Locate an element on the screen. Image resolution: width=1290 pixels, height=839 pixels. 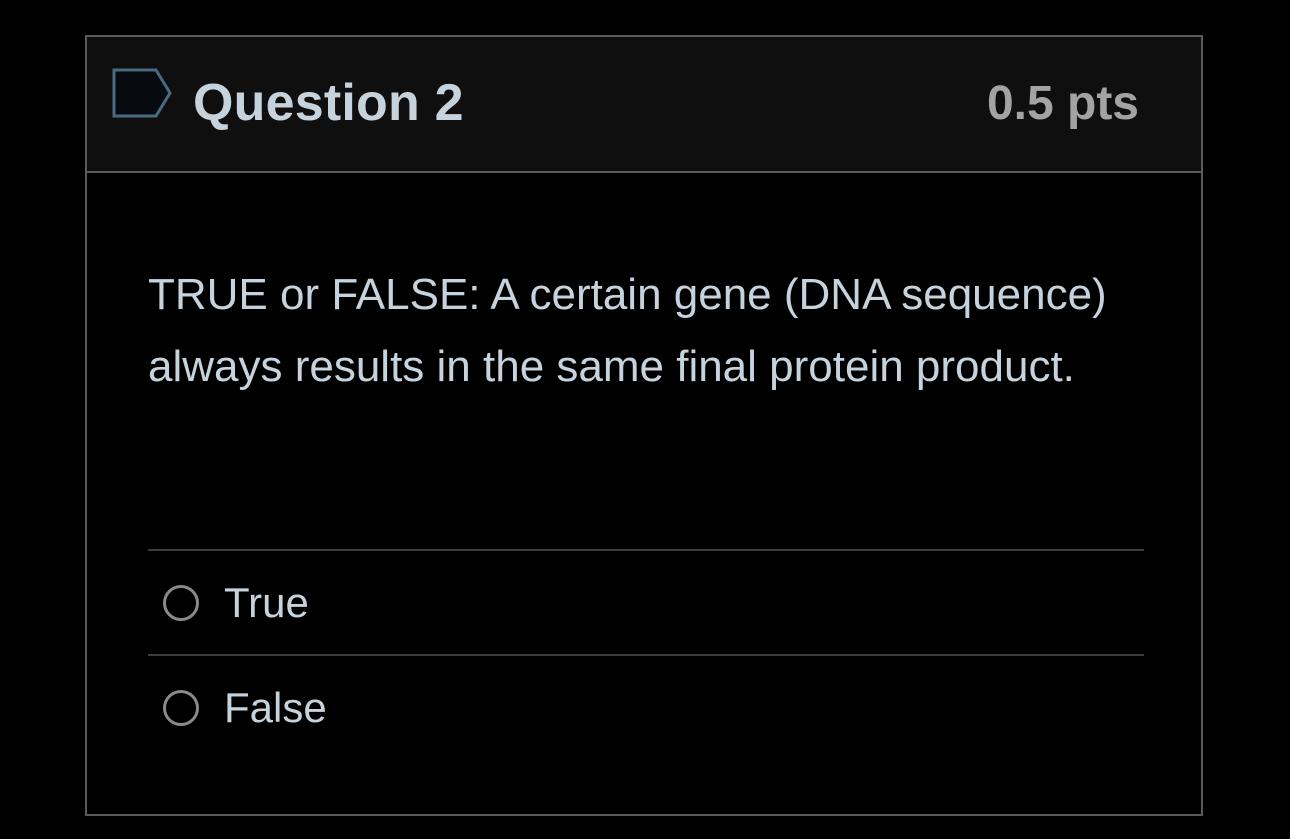
answer-label: False is located at coordinates (275, 707).